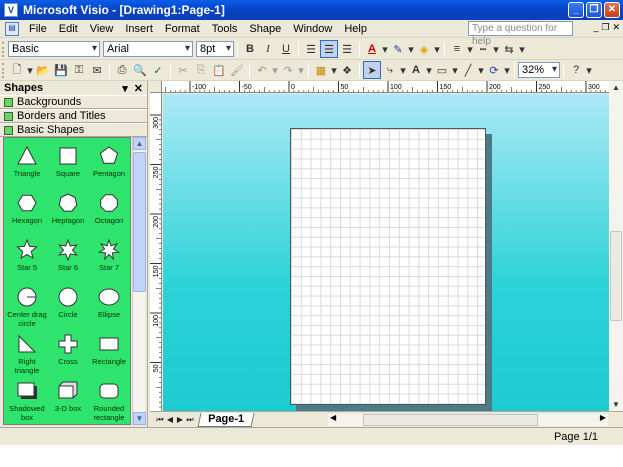 This screenshot has width=623, height=467. I want to click on stencil-scroll-thumb, so click(139, 222).